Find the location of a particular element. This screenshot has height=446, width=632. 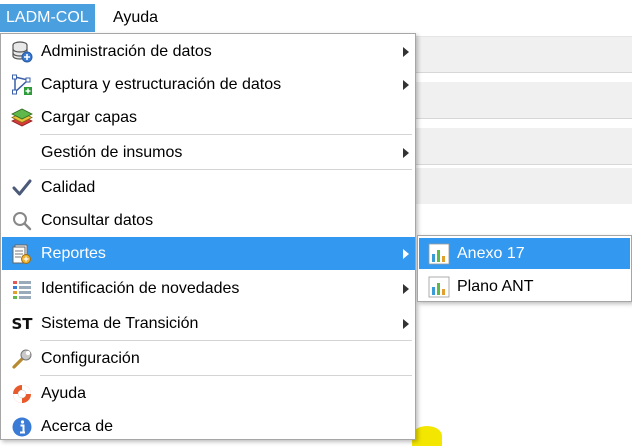

menu-item-sistema-transicion: ST Sistema de Transición is located at coordinates (208, 323).